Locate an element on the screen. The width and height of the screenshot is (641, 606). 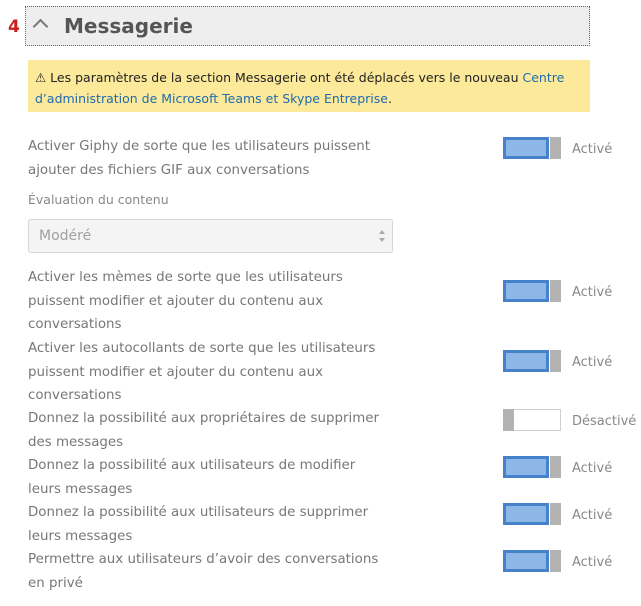
toggle-state-private-chat: Activé is located at coordinates (592, 562).